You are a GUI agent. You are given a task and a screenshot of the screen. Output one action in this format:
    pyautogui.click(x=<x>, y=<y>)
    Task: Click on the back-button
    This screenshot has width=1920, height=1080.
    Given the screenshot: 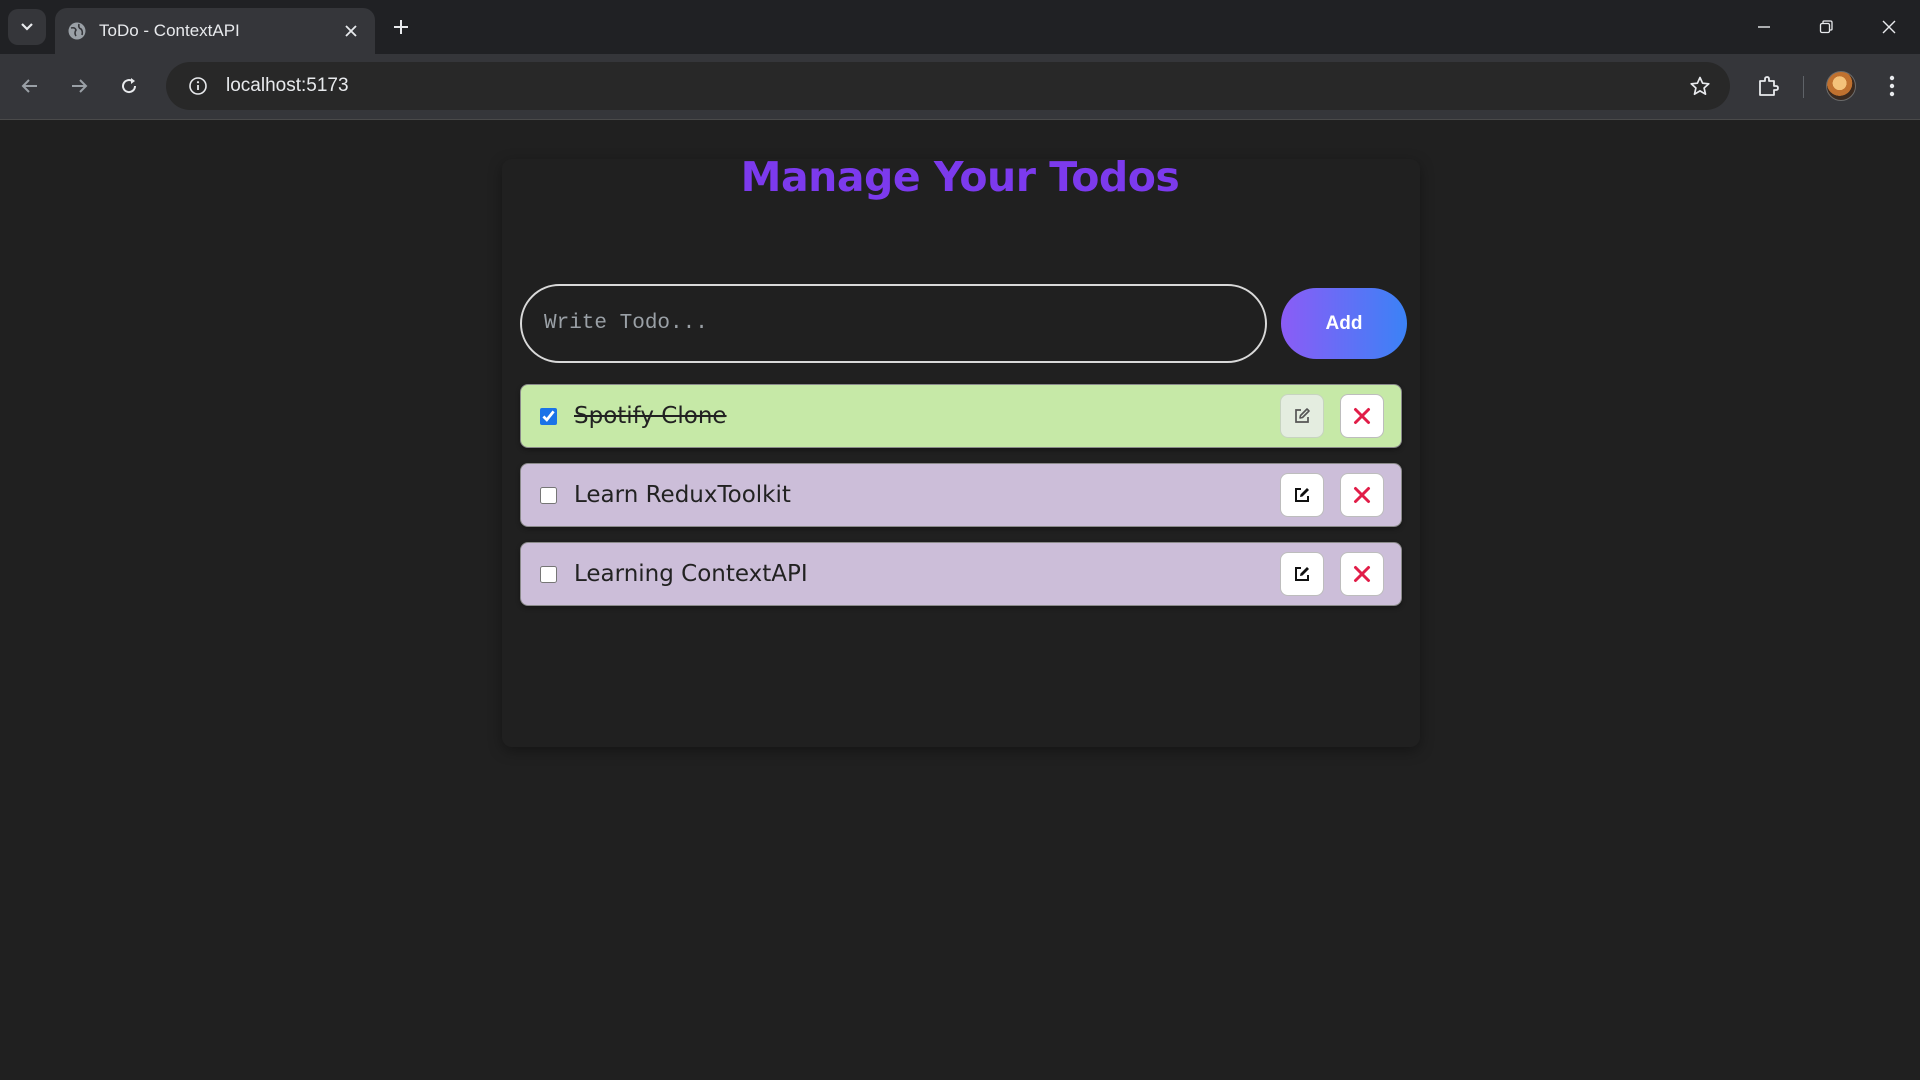 What is the action you would take?
    pyautogui.click(x=30, y=86)
    